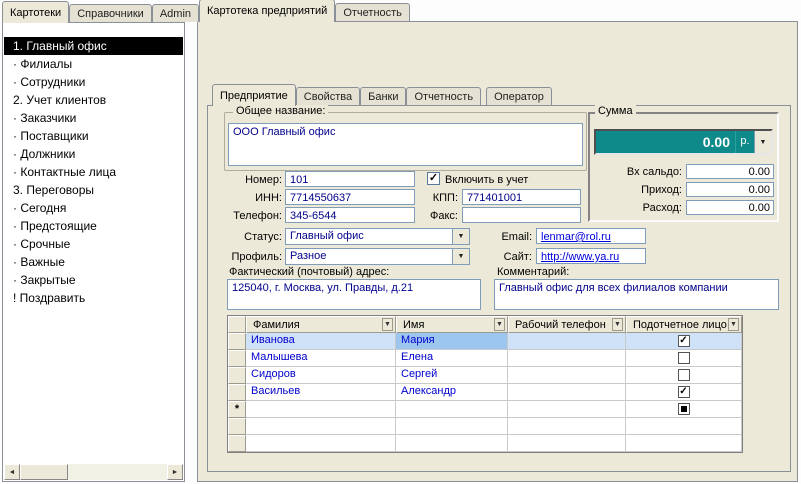  Describe the element at coordinates (321, 409) in the screenshot. I see `grid-cell-surname` at that location.